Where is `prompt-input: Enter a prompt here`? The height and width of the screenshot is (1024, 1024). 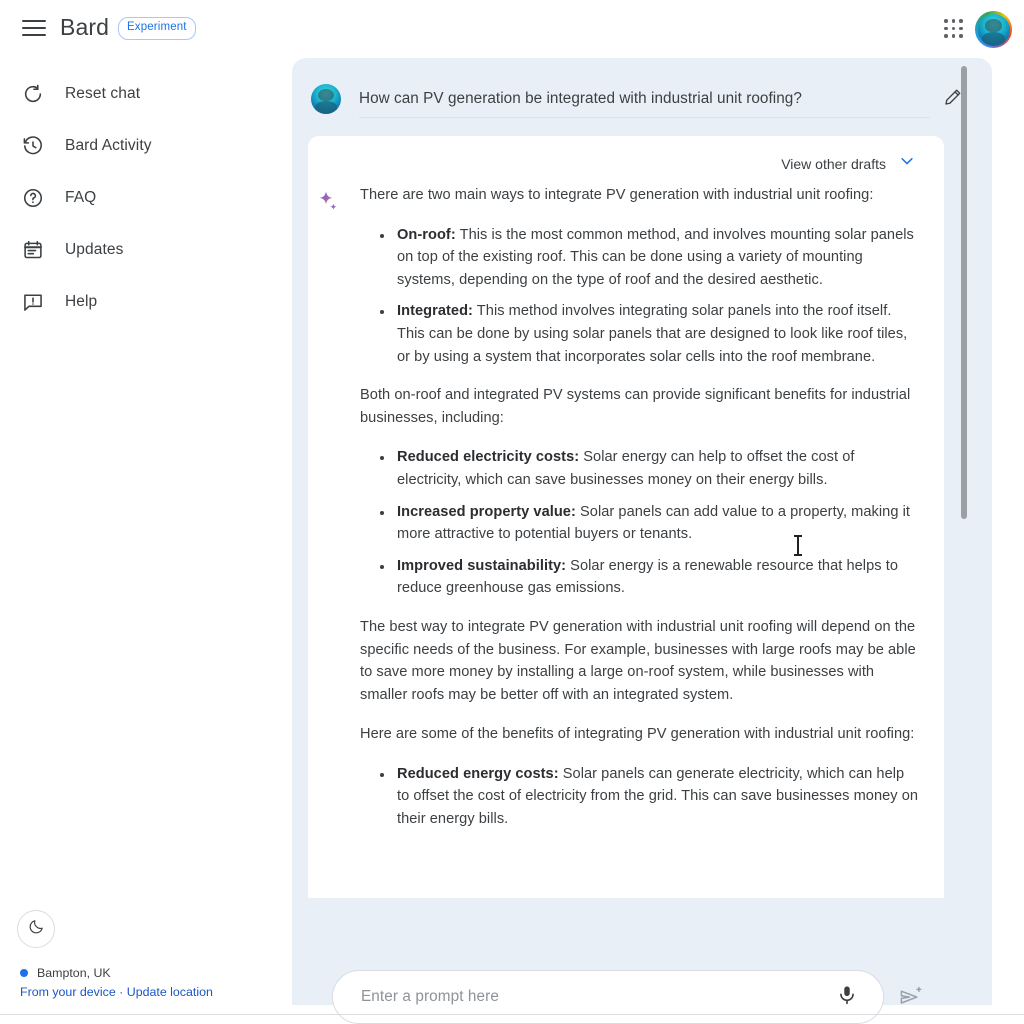 prompt-input: Enter a prompt here is located at coordinates (608, 997).